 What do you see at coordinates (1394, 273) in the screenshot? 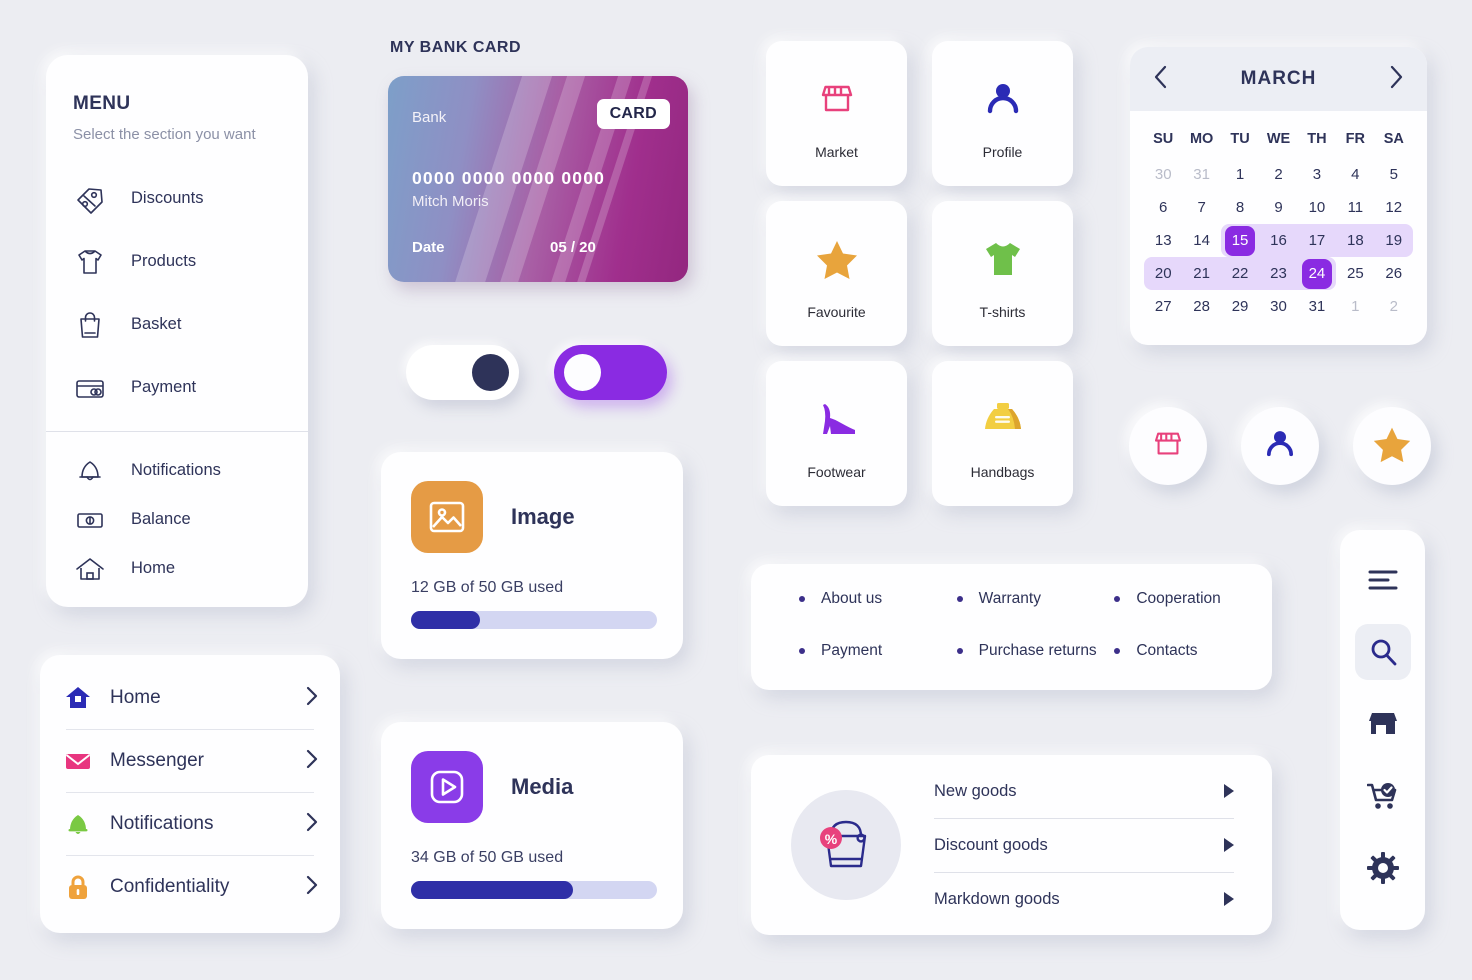
I see `calendar-day-cell: 26` at bounding box center [1394, 273].